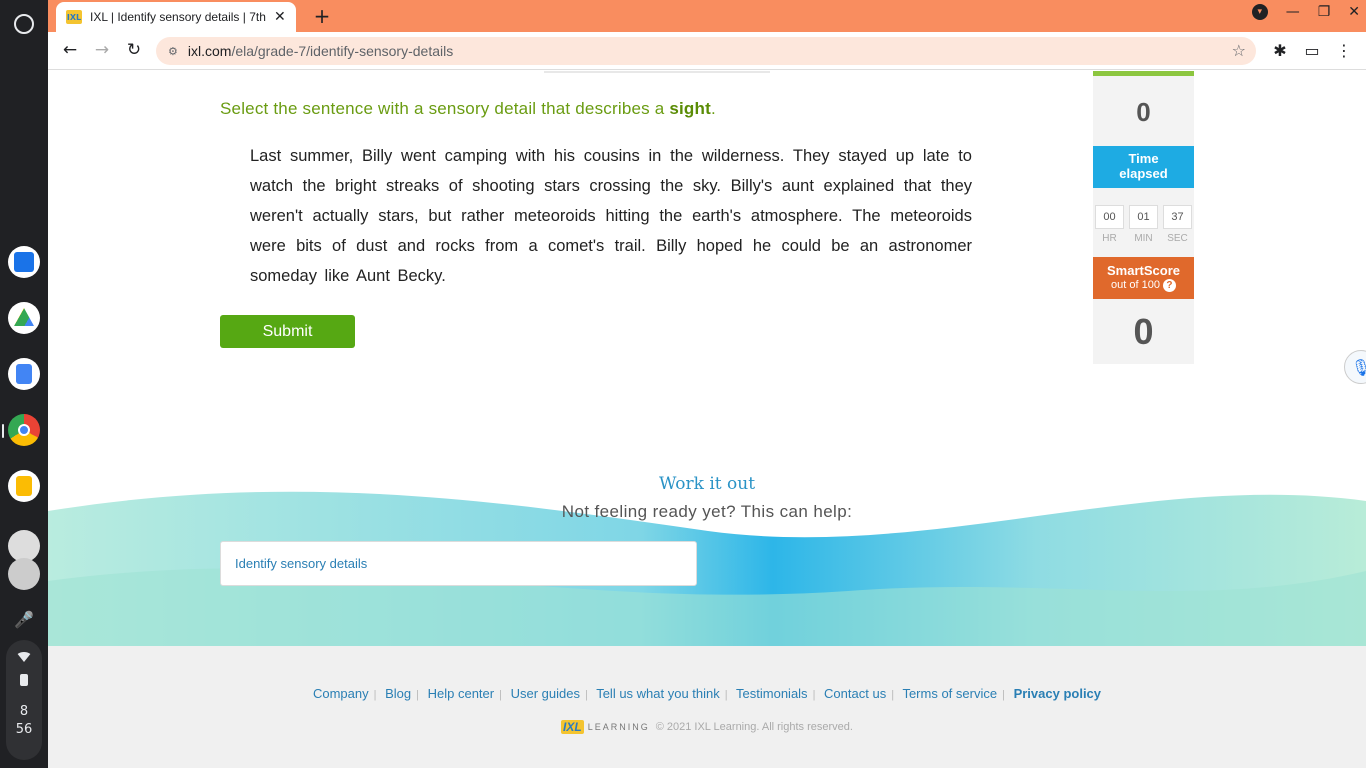 The height and width of the screenshot is (768, 1366). I want to click on ixl-logo-word: LEARNING, so click(618, 727).